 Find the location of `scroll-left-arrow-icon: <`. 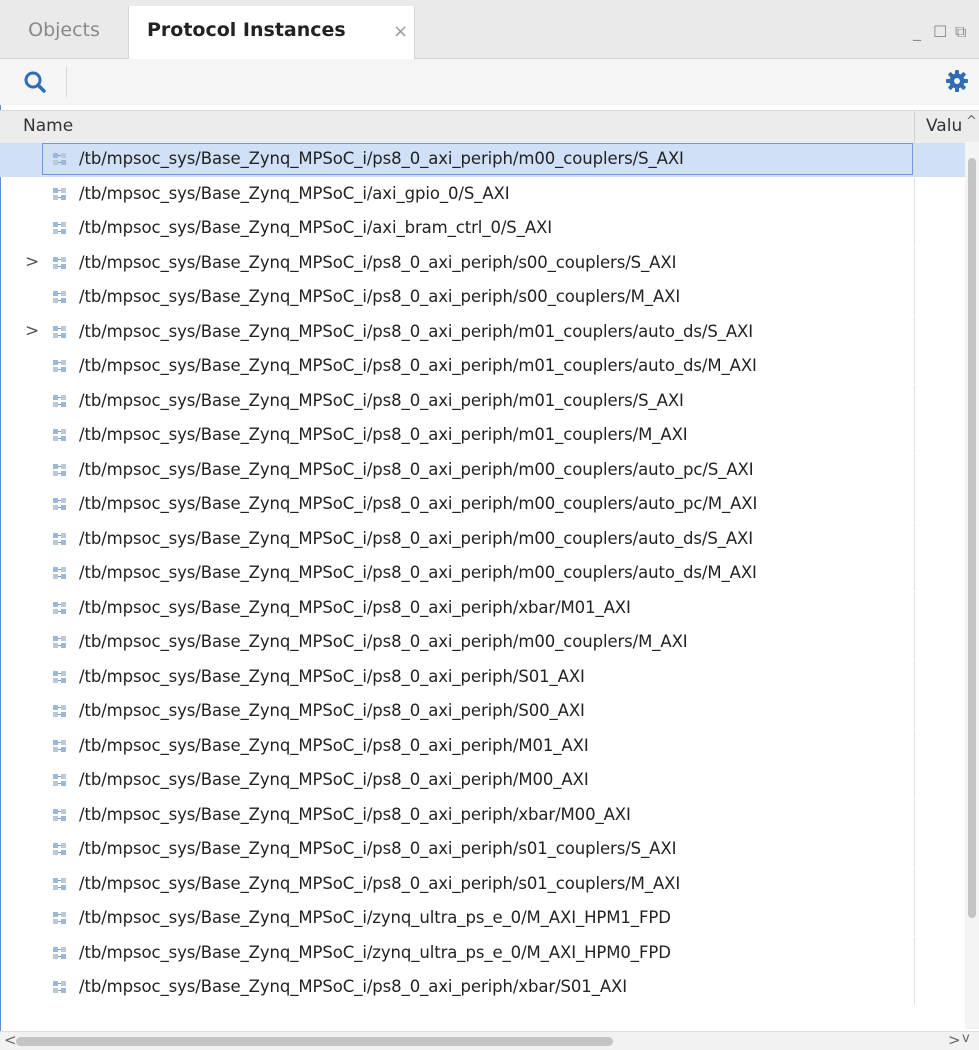

scroll-left-arrow-icon: < is located at coordinates (10, 1040).